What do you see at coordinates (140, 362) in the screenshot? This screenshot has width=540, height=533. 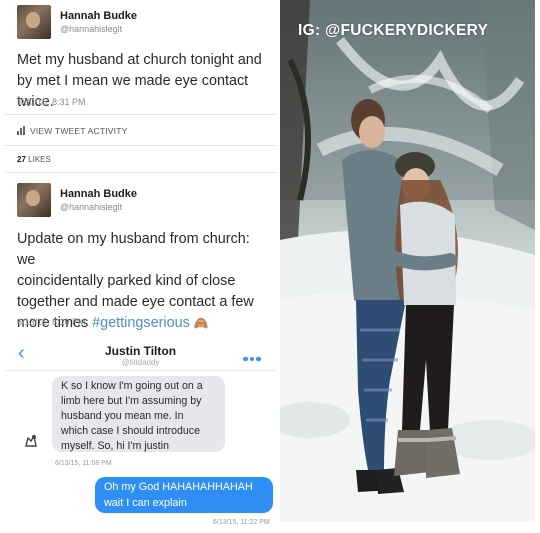 I see `contact-handle: @tiltdaddy` at bounding box center [140, 362].